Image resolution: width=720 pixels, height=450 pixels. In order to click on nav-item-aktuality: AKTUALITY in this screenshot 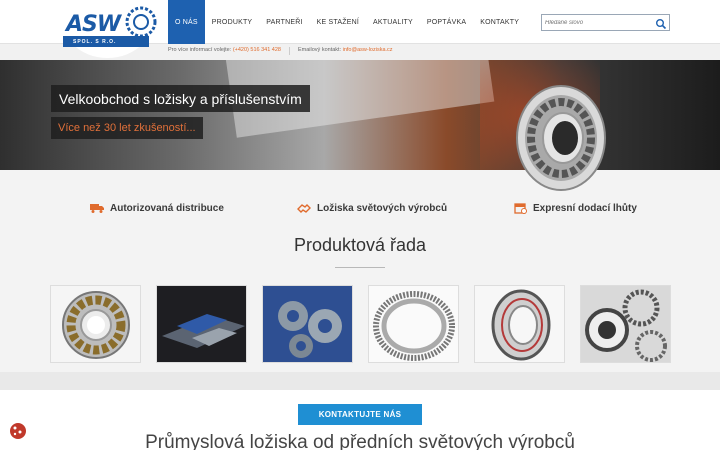, I will do `click(393, 22)`.